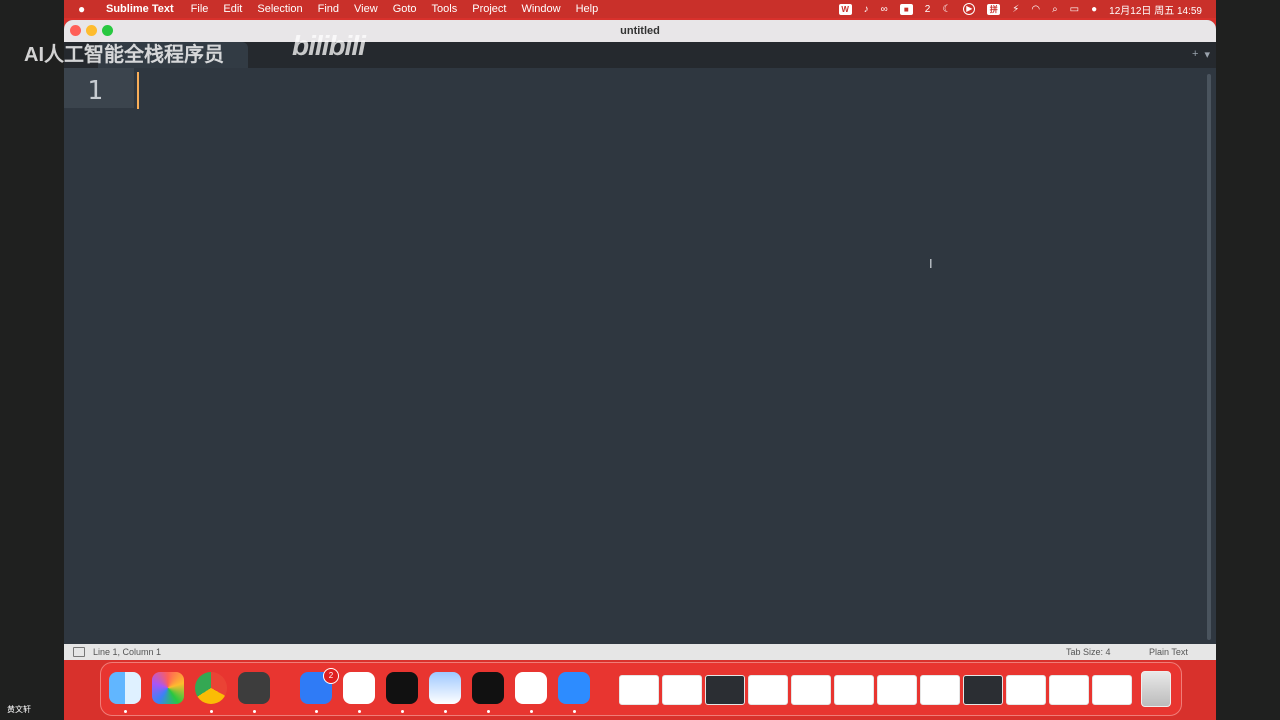  Describe the element at coordinates (279, 9) in the screenshot. I see `menu-selection: Selection` at that location.